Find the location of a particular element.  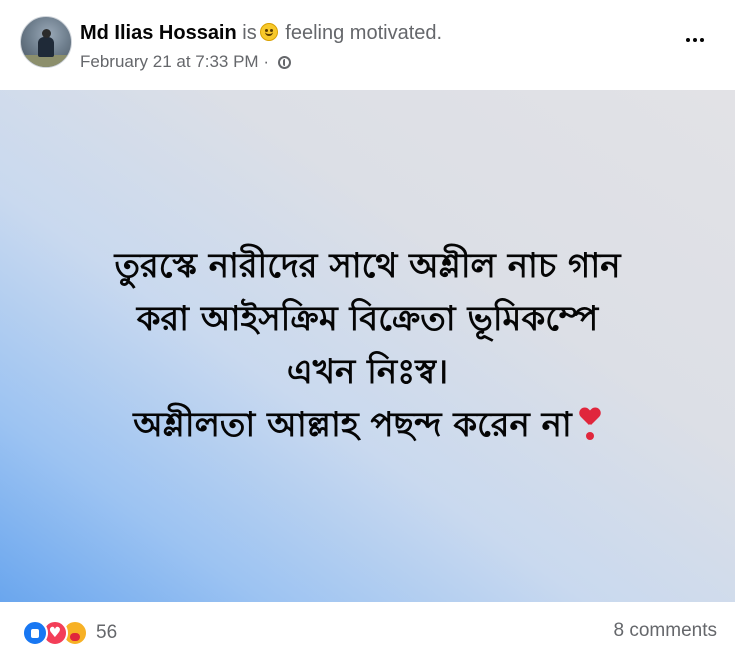

post-footer: 56 8 comments is located at coordinates (367, 632).